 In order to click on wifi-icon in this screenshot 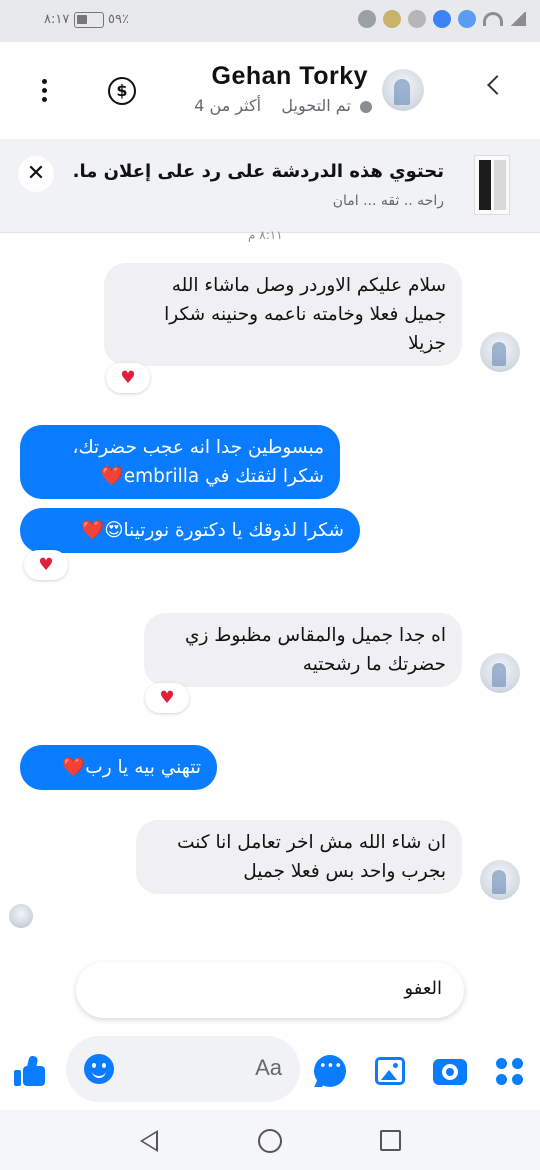, I will do `click(493, 19)`.